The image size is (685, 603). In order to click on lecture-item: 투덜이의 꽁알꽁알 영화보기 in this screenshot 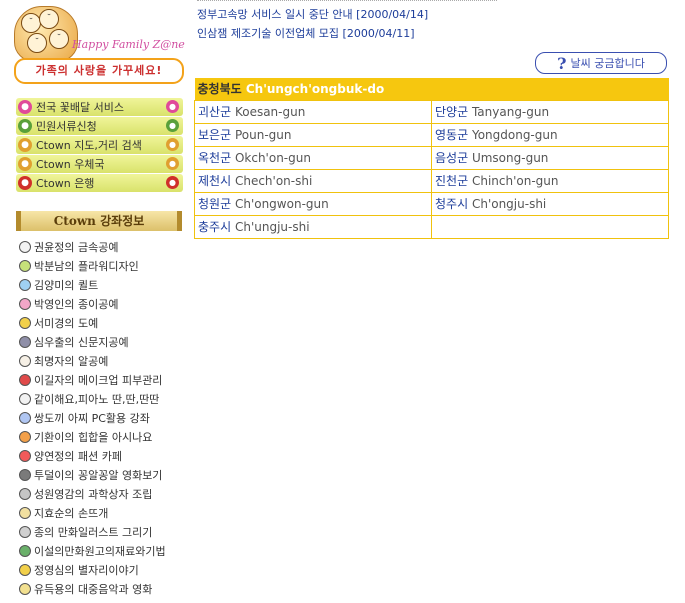, I will do `click(104, 474)`.